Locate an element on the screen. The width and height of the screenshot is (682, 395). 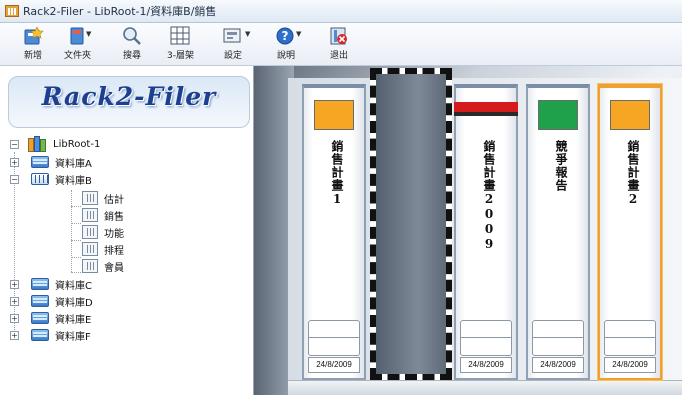
tree-library-f: + 資料庫F is located at coordinates (50, 335).